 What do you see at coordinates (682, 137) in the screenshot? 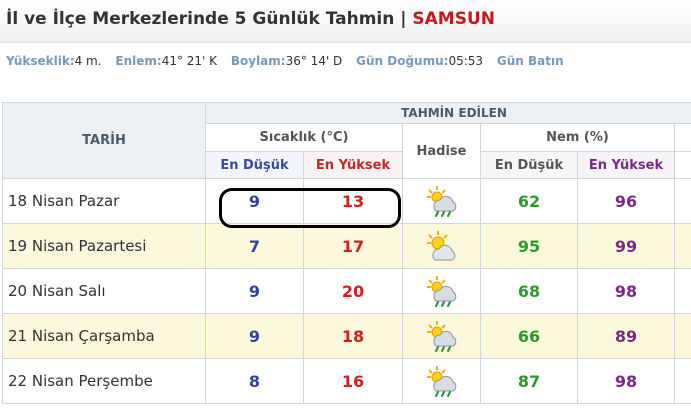
I see `extra-header` at bounding box center [682, 137].